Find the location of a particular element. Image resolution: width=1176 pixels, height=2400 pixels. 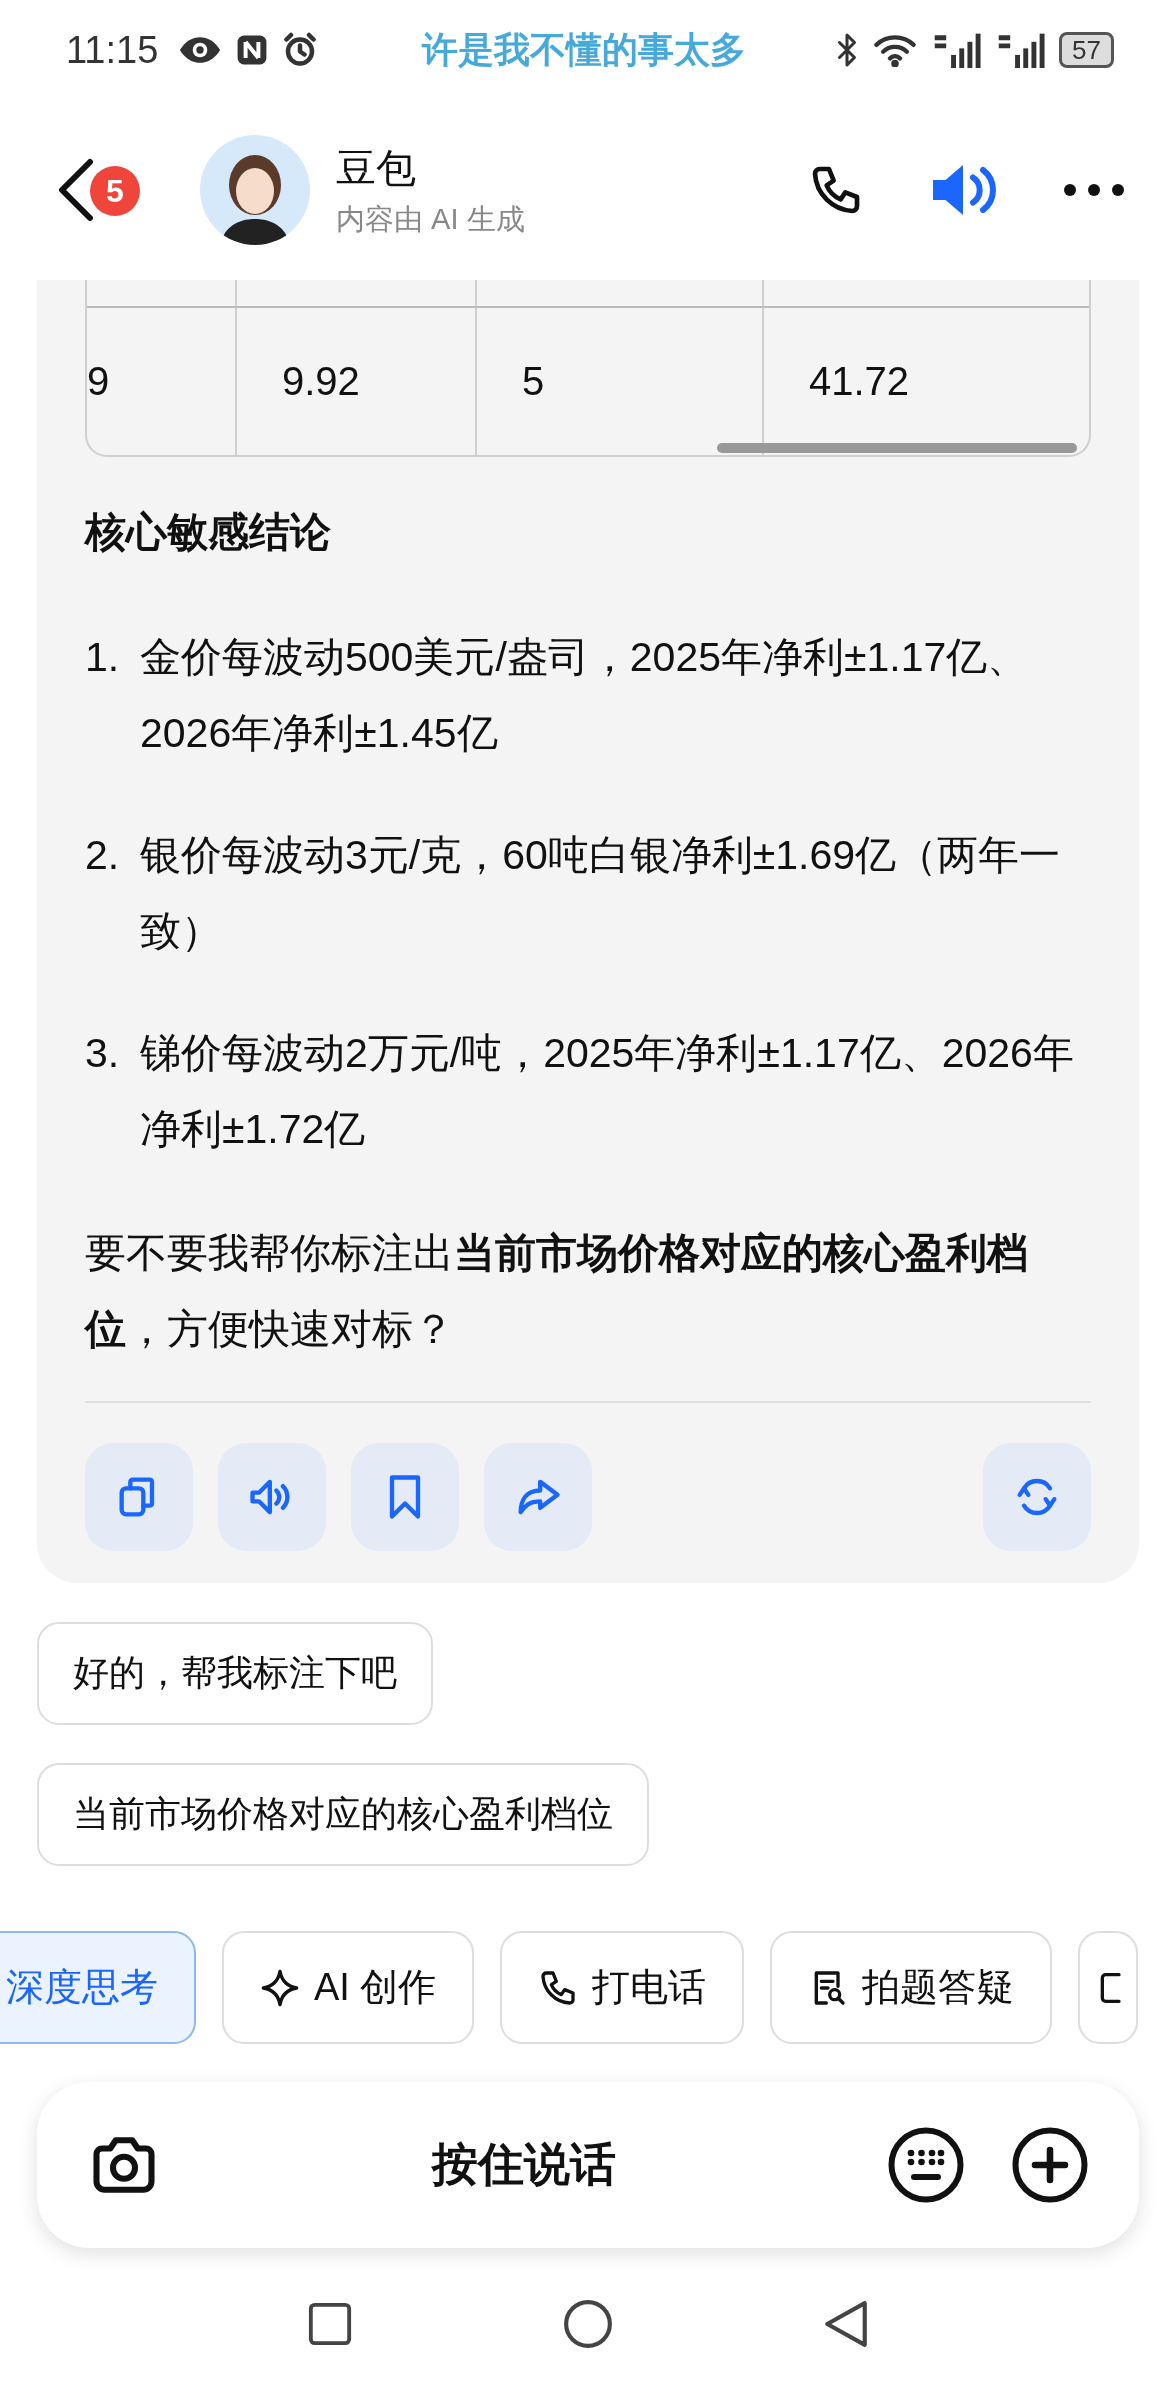

add-icon is located at coordinates (1050, 2165).